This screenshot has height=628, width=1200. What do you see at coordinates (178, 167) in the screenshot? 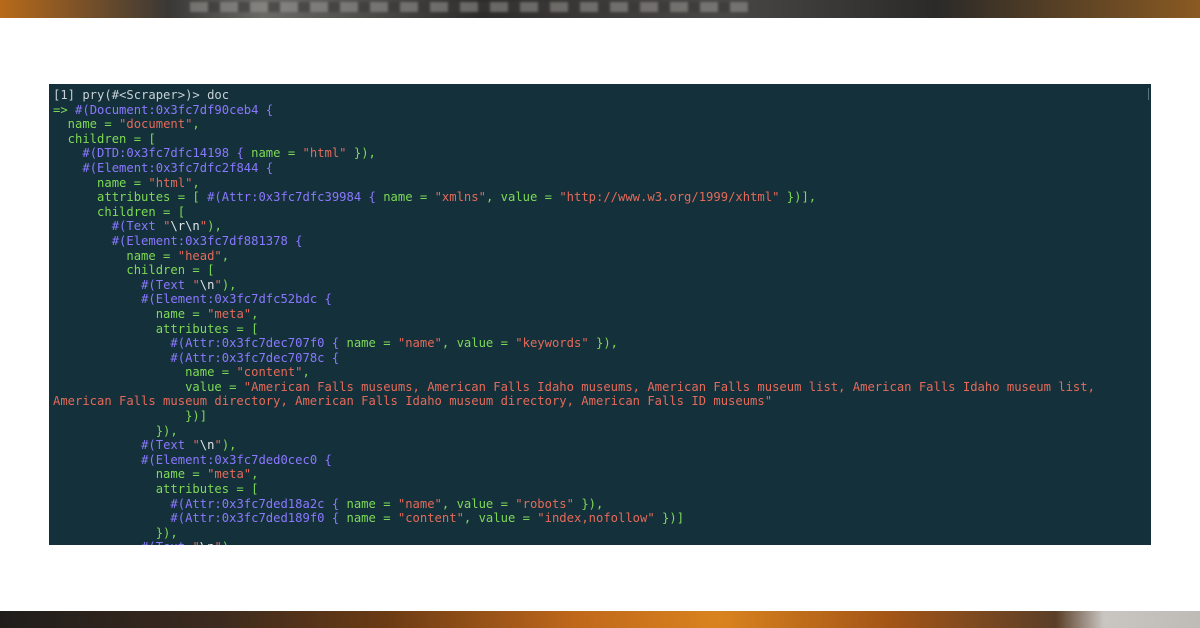
I see `terminal-token: #(Element:0x3fc7dfc2f844 {` at bounding box center [178, 167].